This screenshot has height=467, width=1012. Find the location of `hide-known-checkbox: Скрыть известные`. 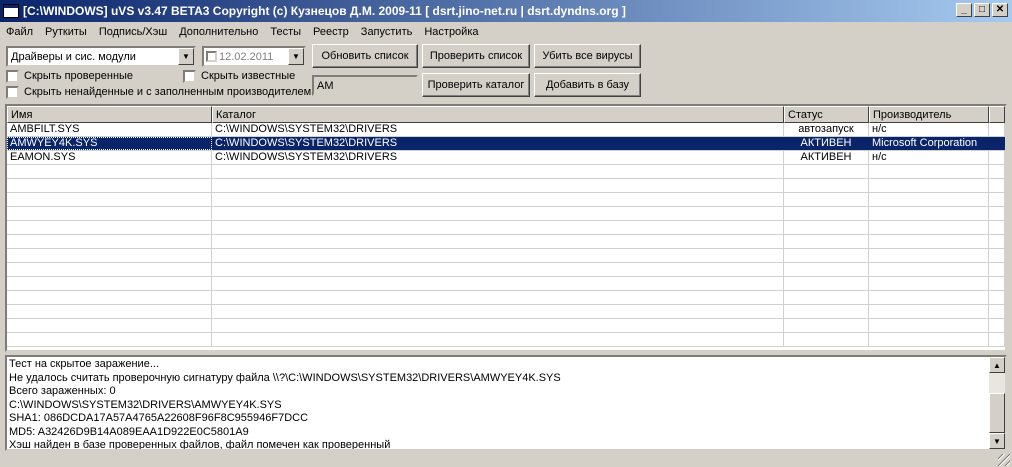

hide-known-checkbox: Скрыть известные is located at coordinates (239, 76).